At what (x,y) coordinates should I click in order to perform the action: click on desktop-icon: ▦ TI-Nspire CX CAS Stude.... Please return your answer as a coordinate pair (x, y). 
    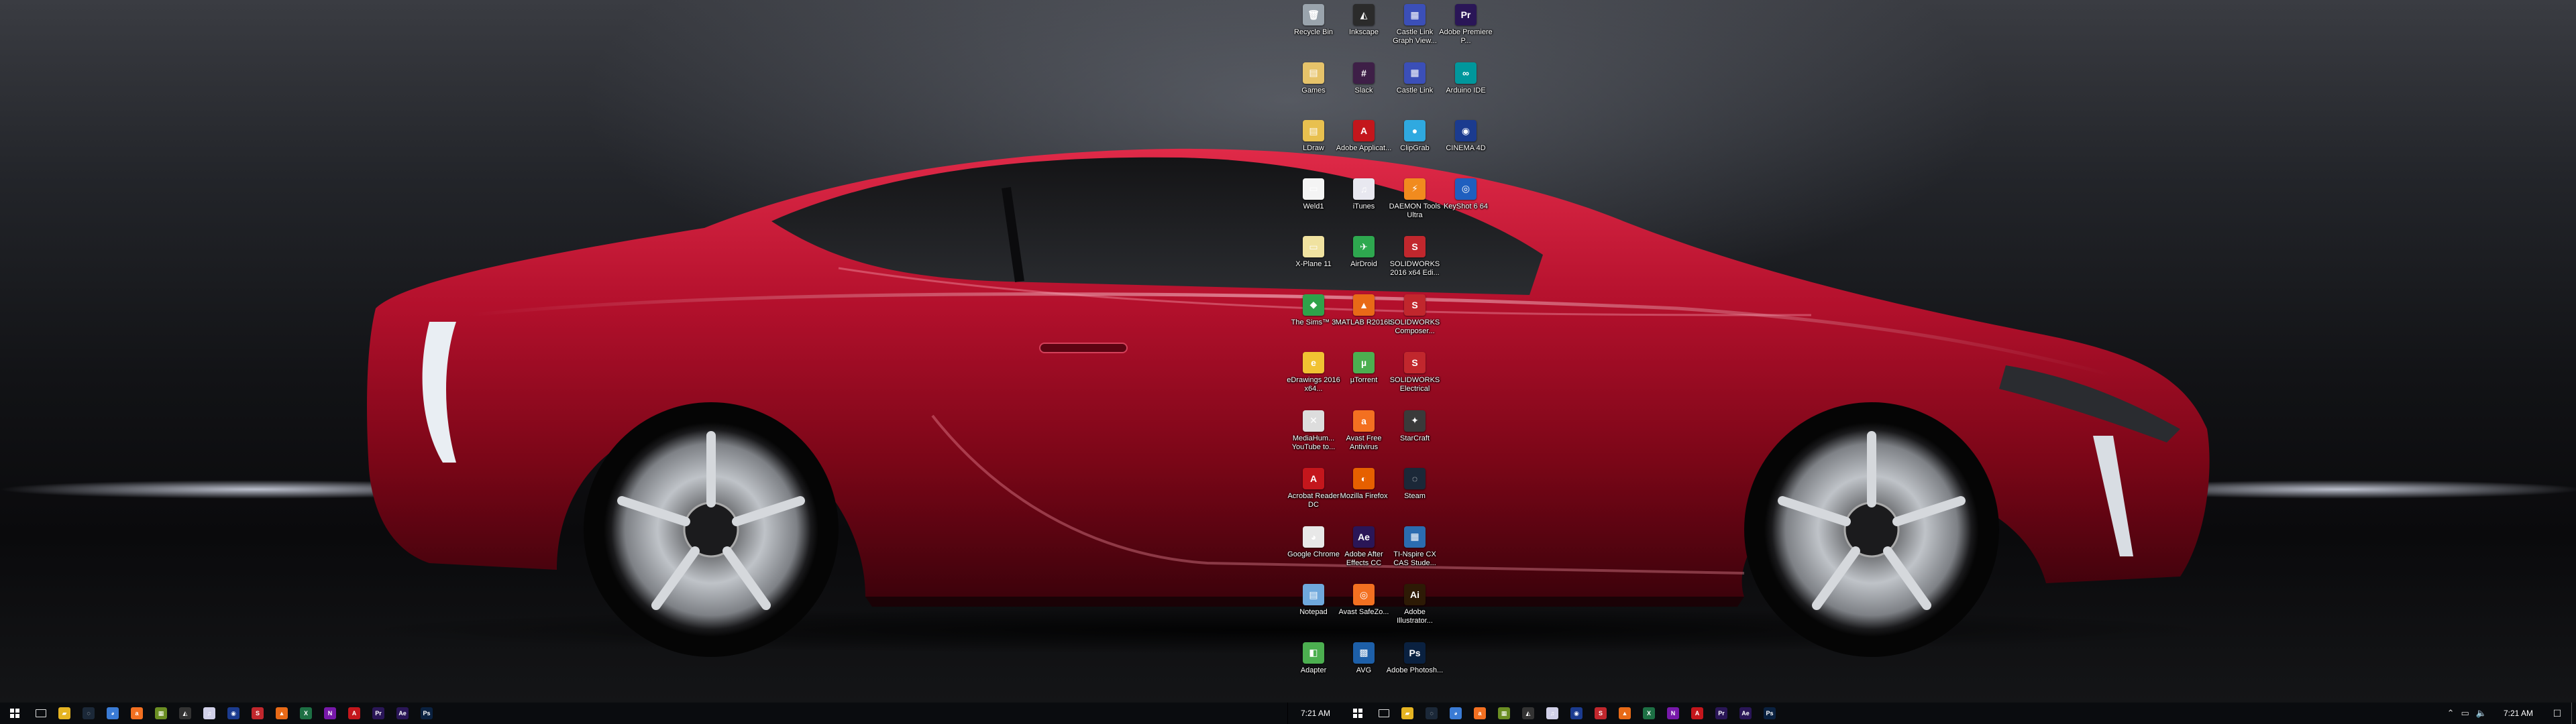
    Looking at the image, I should click on (1415, 550).